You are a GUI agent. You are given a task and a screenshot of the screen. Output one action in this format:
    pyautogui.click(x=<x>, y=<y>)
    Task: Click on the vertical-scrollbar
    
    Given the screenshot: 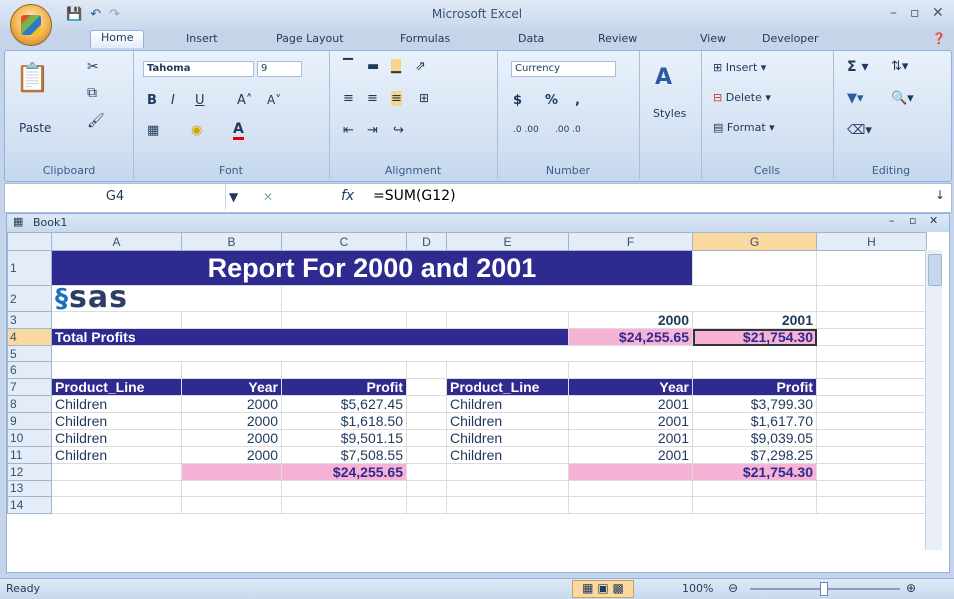 What is the action you would take?
    pyautogui.click(x=933, y=400)
    